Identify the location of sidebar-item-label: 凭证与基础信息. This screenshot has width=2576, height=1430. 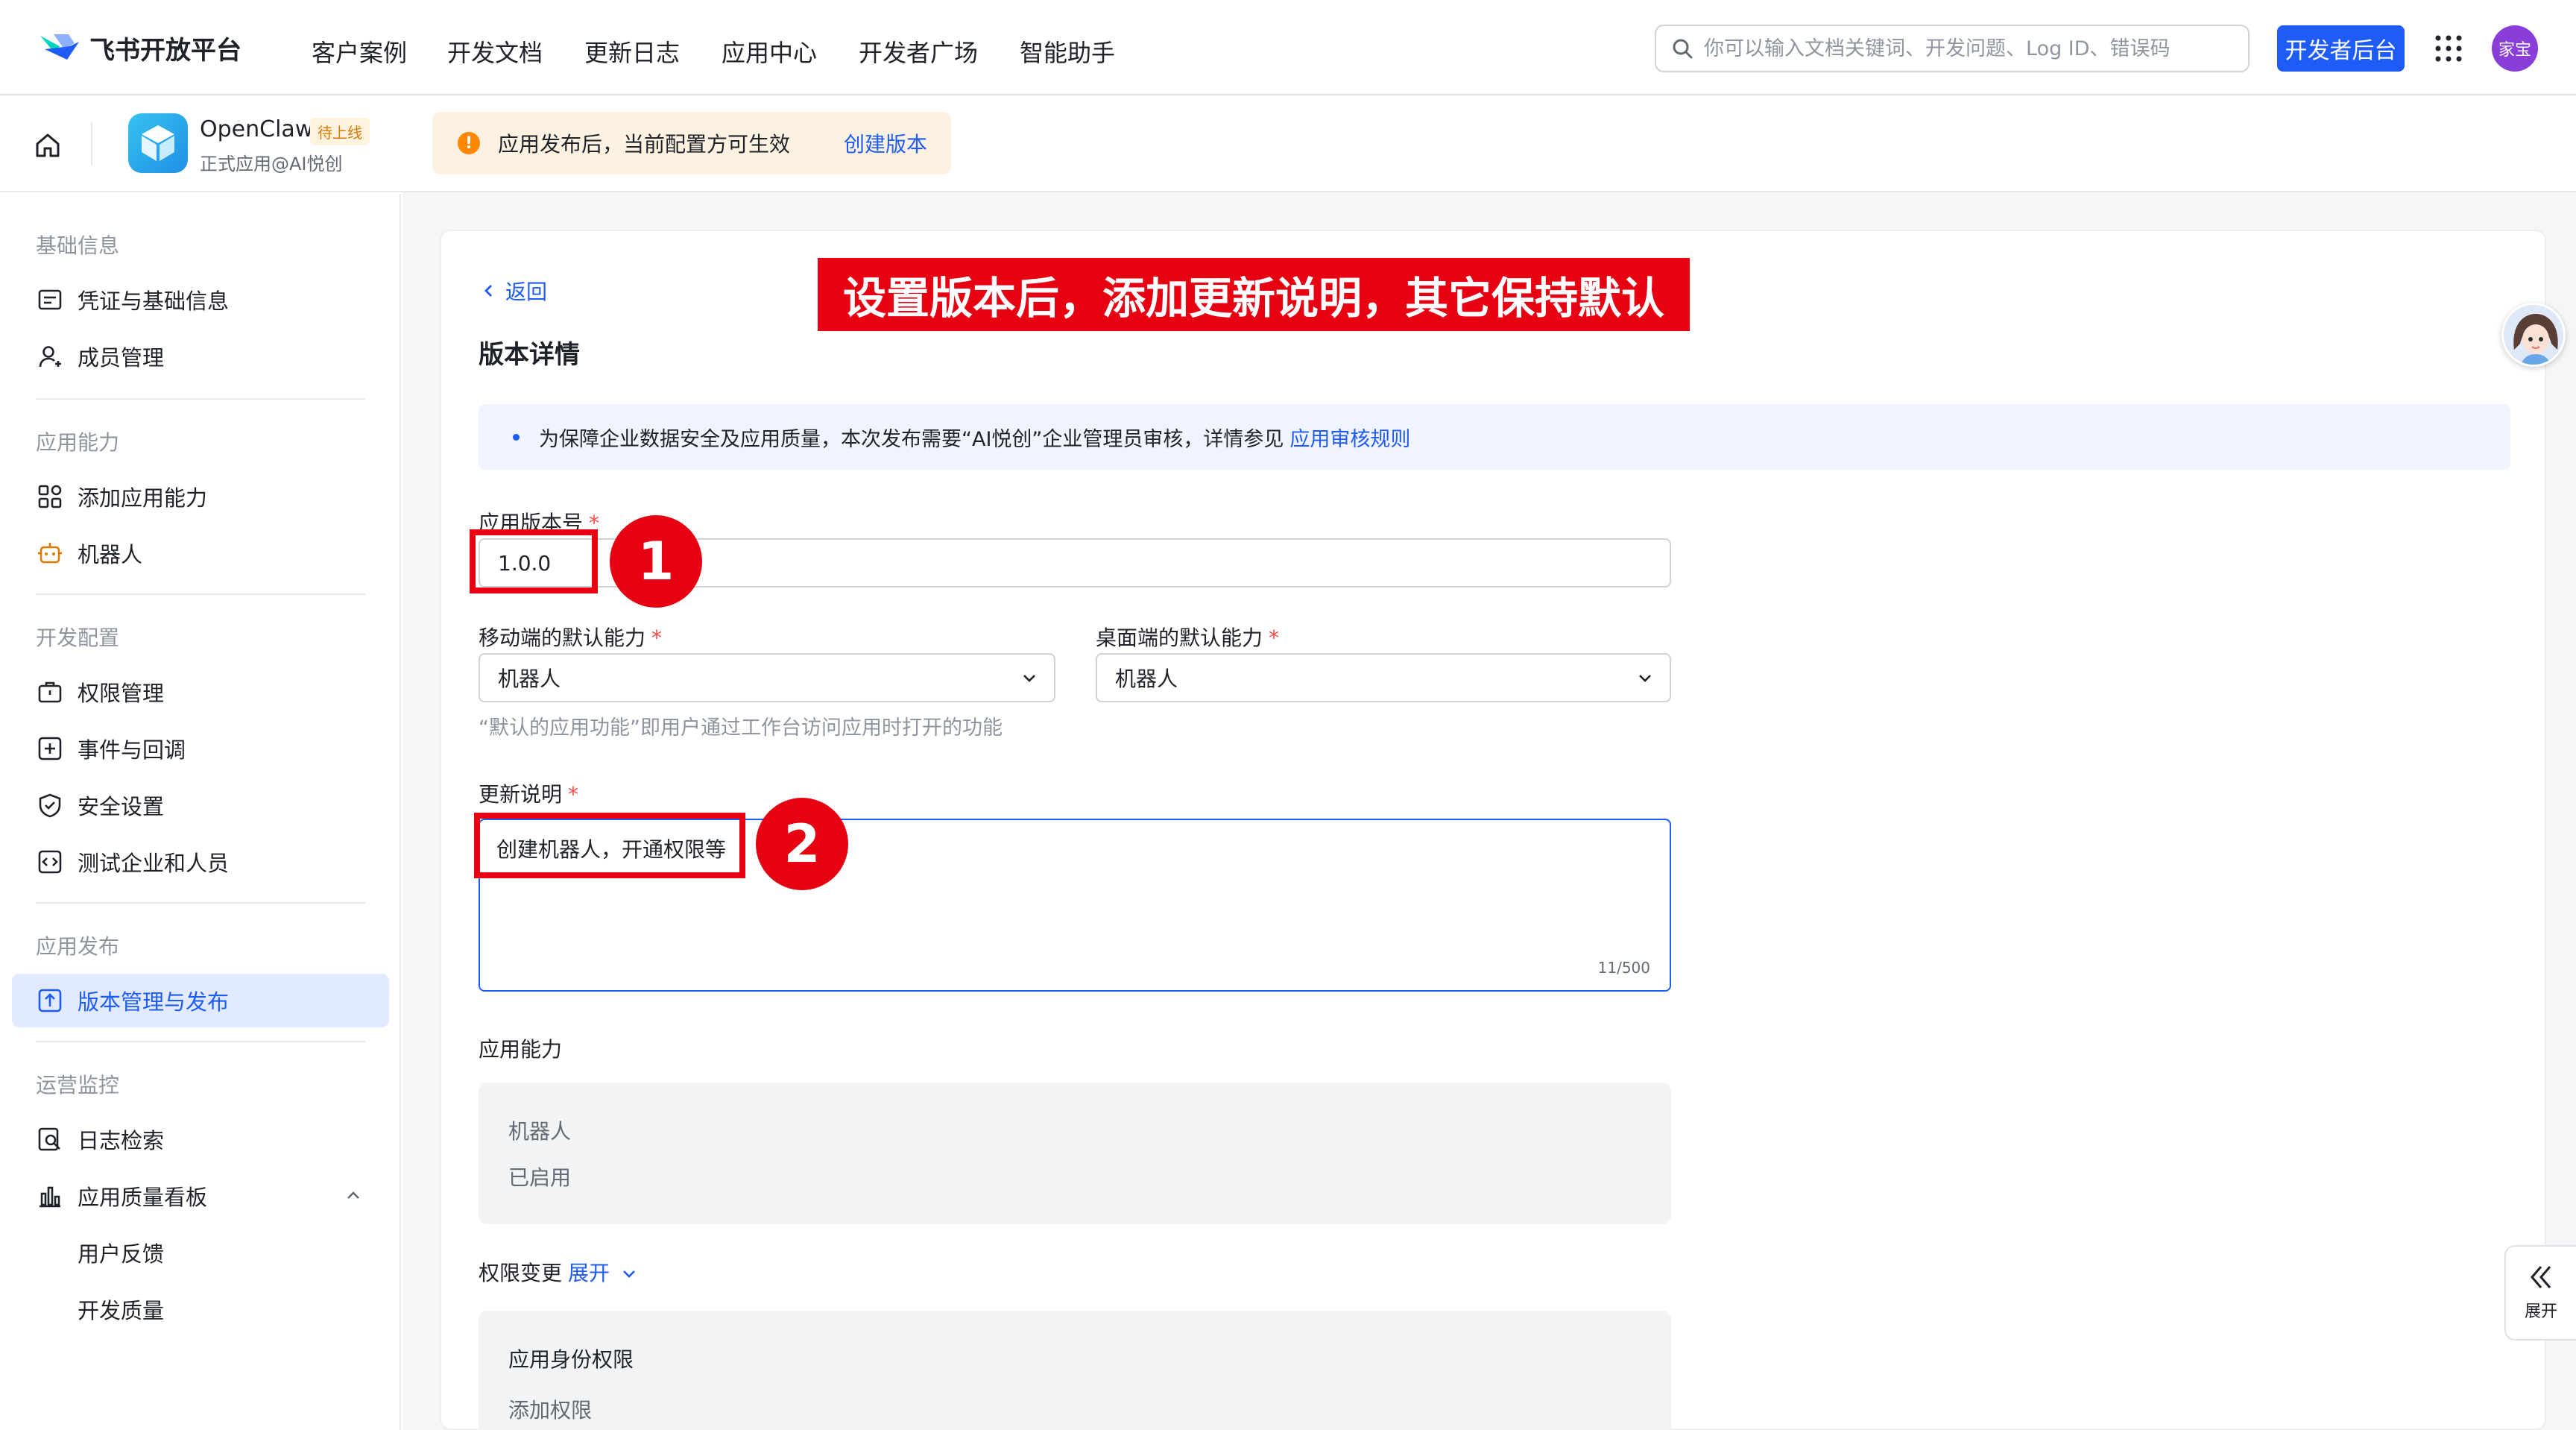
(154, 301).